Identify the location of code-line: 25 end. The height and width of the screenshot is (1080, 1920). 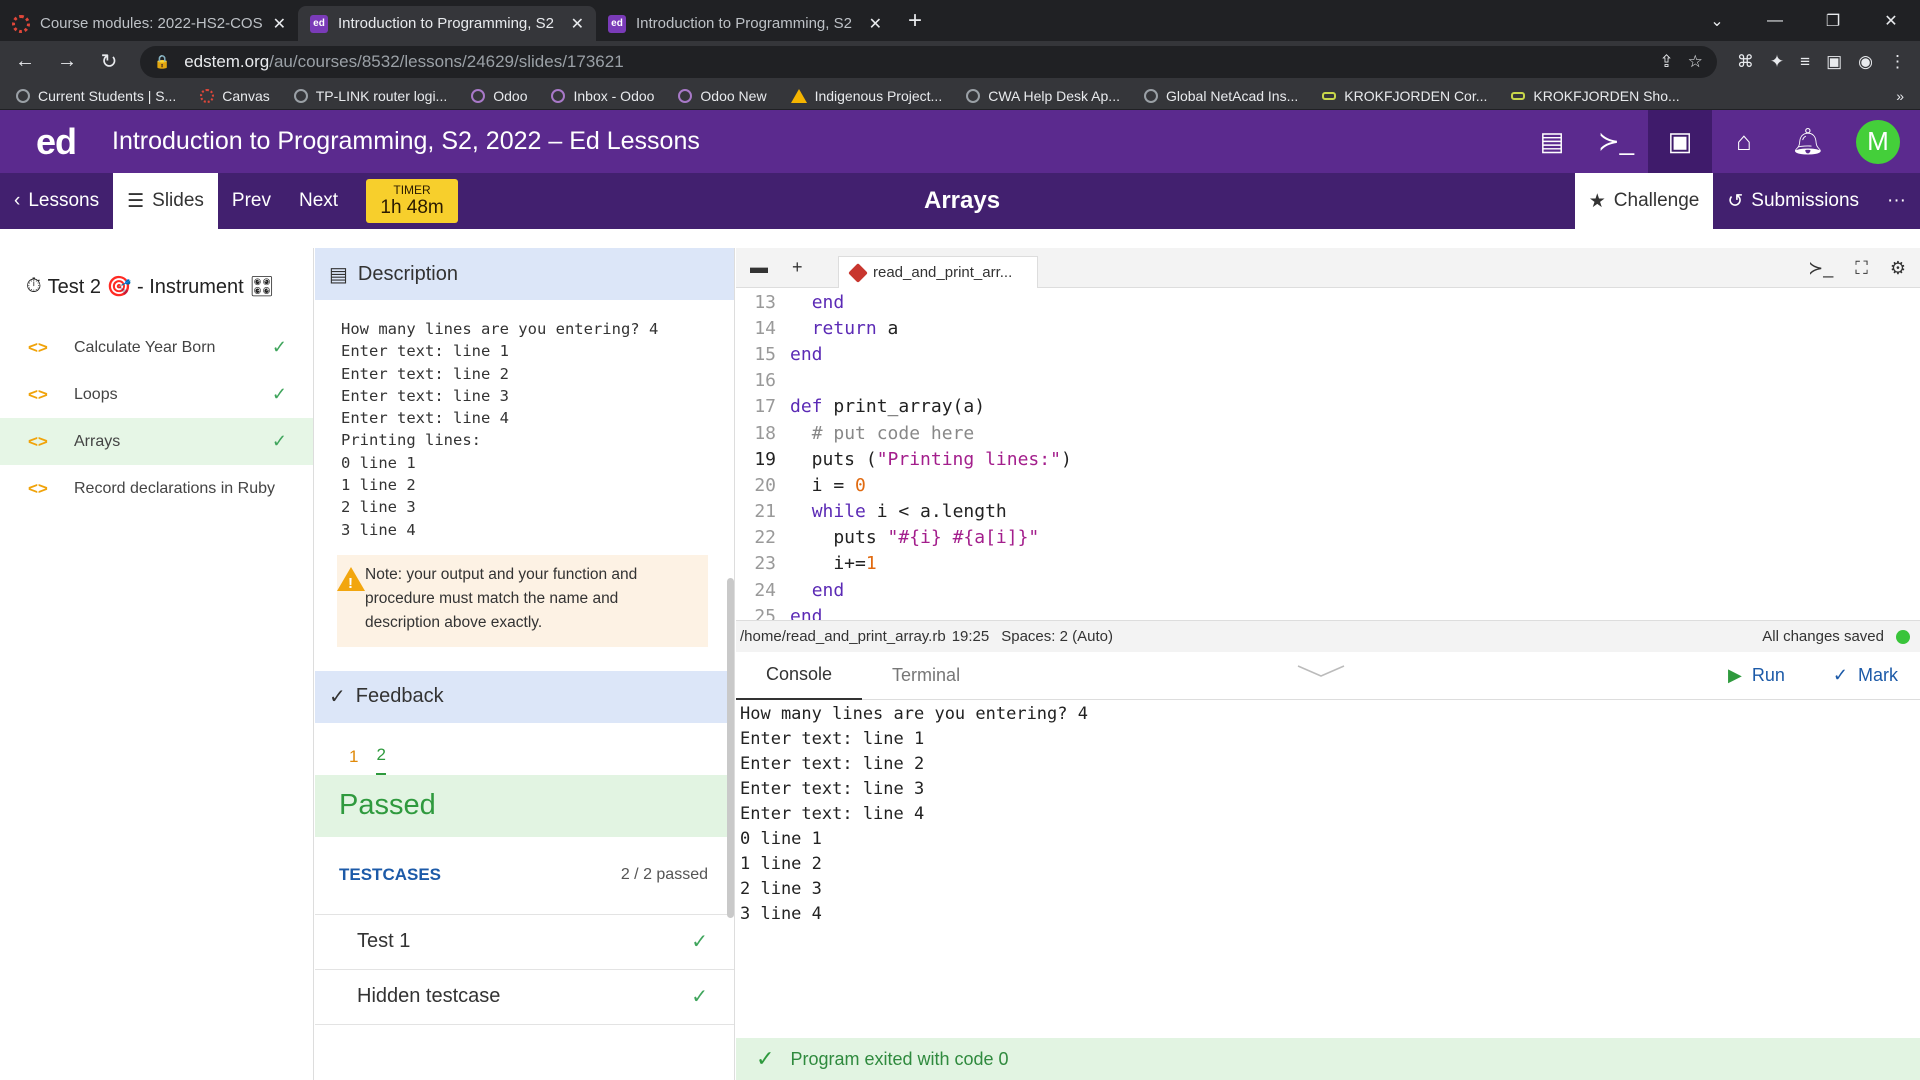
(1328, 611).